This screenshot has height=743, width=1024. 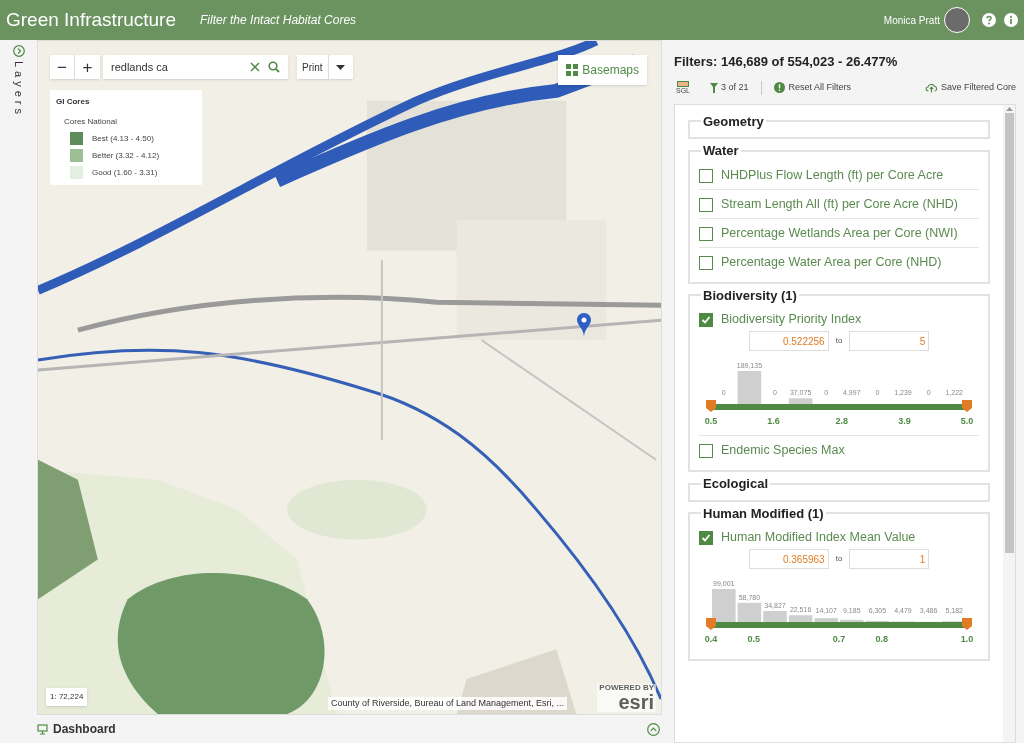 I want to click on legend-subtitle: Cores National, so click(x=91, y=122).